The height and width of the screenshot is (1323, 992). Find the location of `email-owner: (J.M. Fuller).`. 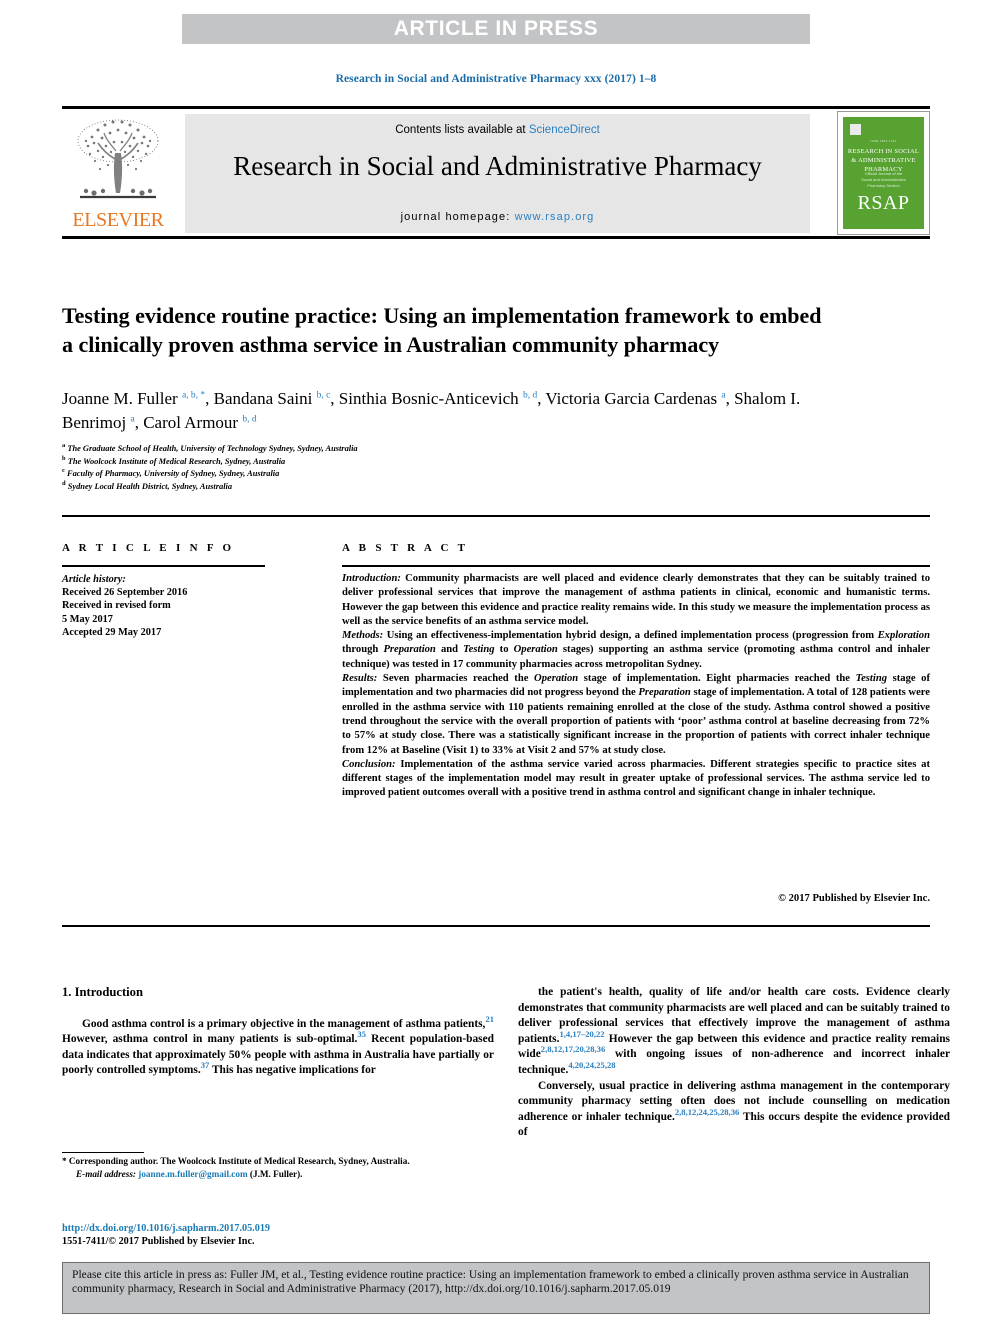

email-owner: (J.M. Fuller). is located at coordinates (276, 1173).